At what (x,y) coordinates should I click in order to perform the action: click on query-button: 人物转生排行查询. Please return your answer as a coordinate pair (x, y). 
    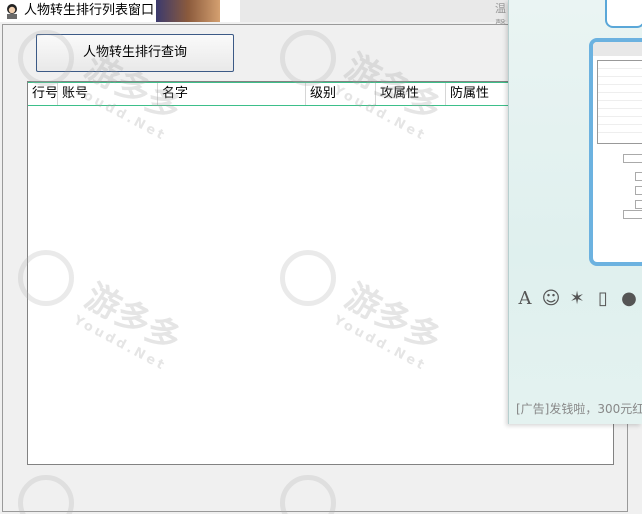
    Looking at the image, I should click on (135, 53).